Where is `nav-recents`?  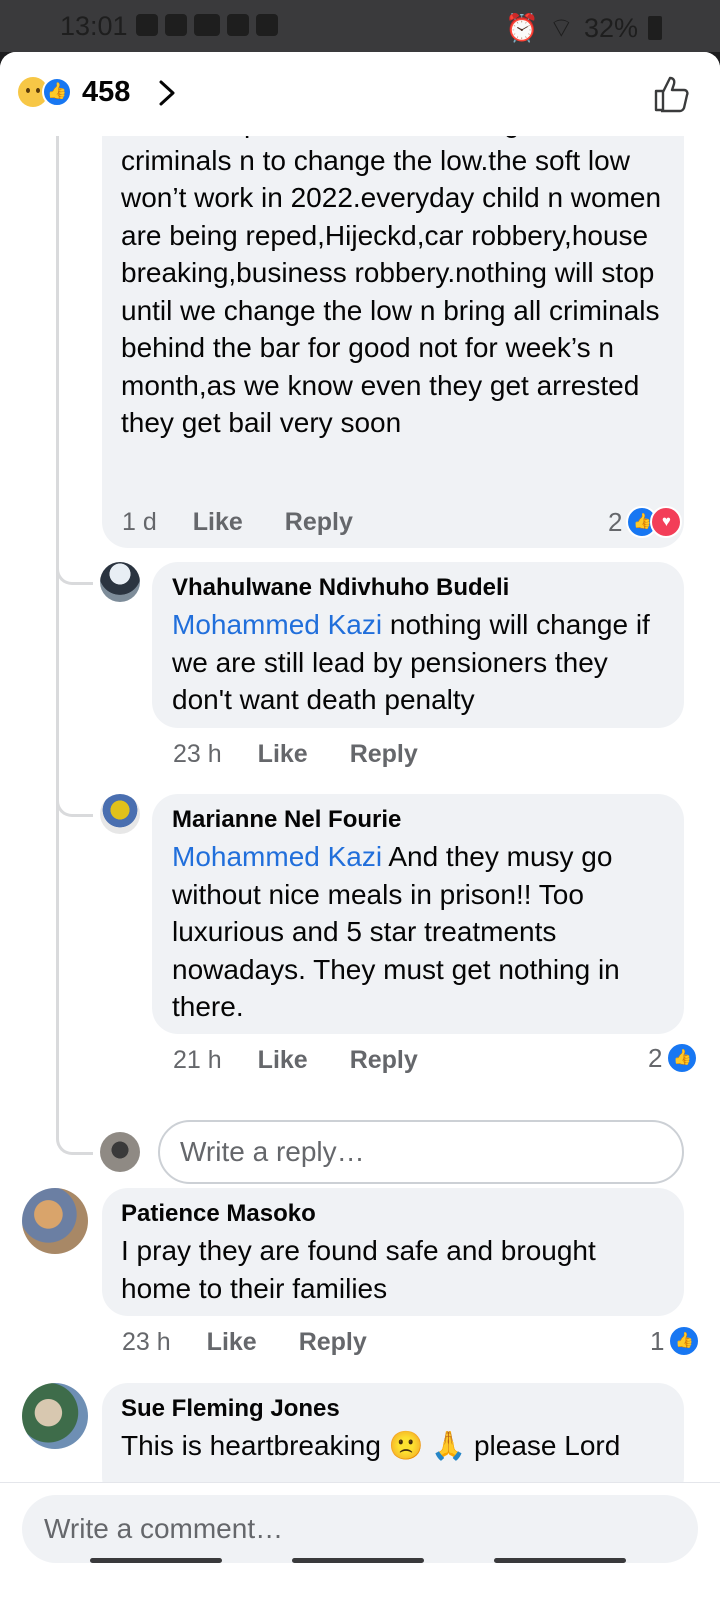 nav-recents is located at coordinates (156, 1560).